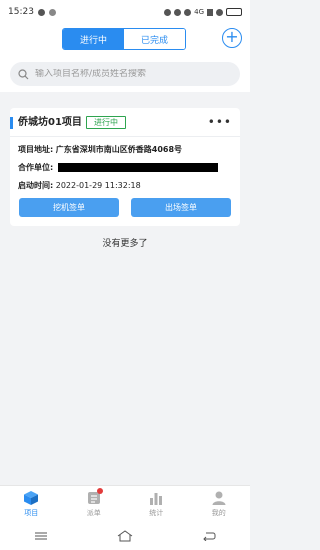  What do you see at coordinates (188, 12) in the screenshot?
I see `nfc-icon` at bounding box center [188, 12].